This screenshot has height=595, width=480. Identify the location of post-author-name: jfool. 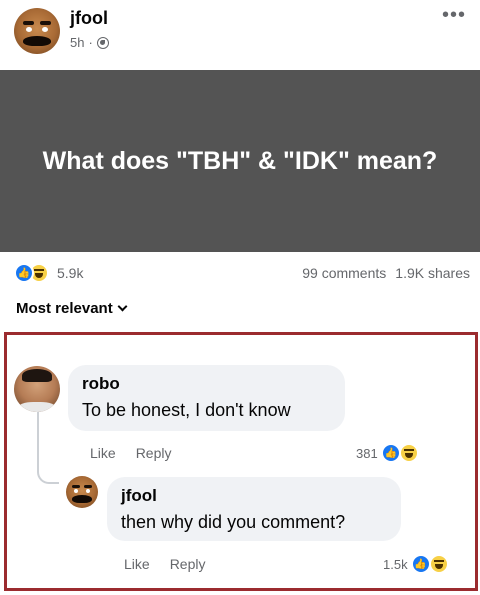
(89, 18).